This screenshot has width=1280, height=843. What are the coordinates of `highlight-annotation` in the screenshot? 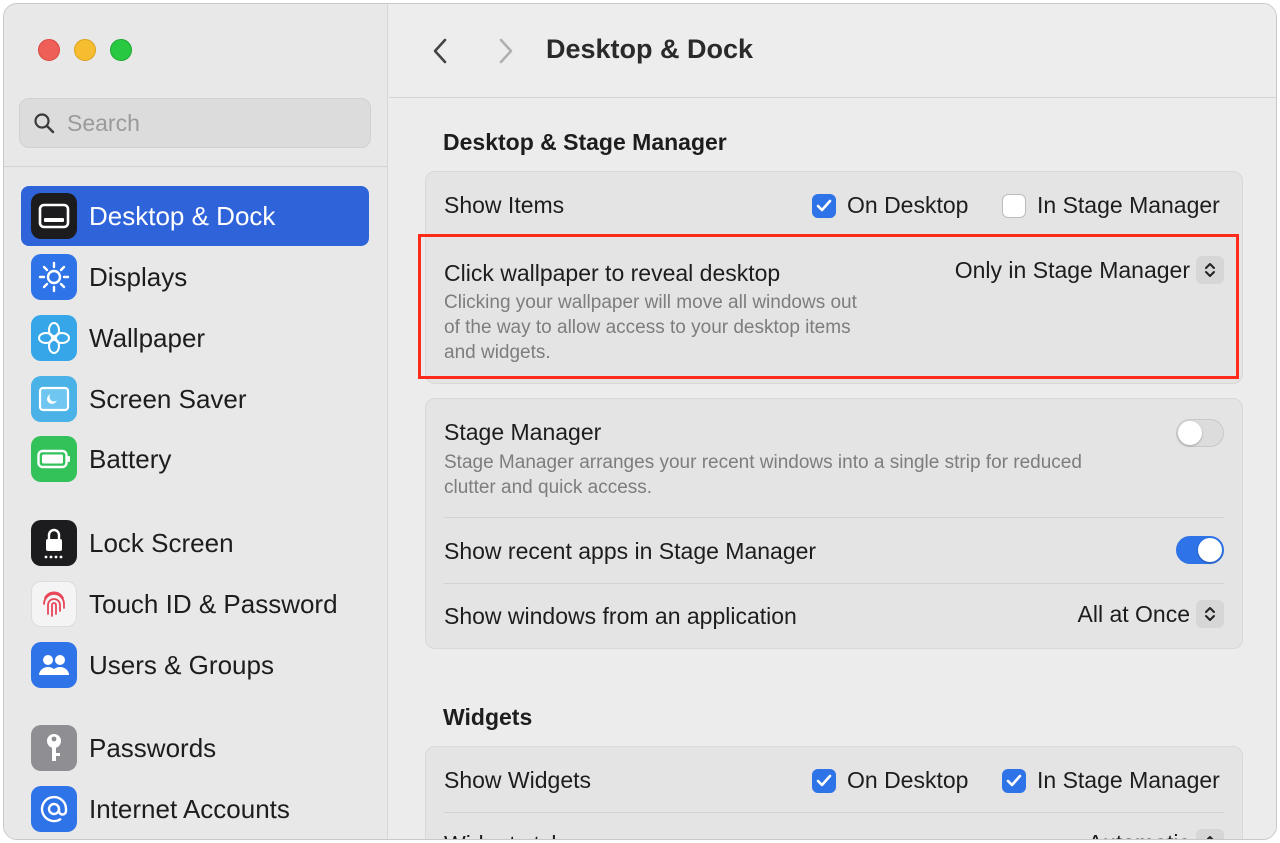 It's located at (828, 306).